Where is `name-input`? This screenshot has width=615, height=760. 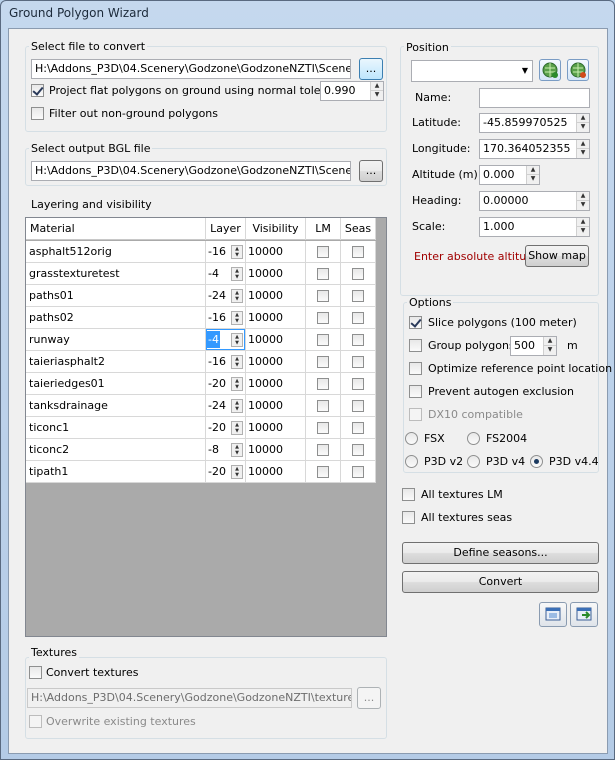
name-input is located at coordinates (534, 98).